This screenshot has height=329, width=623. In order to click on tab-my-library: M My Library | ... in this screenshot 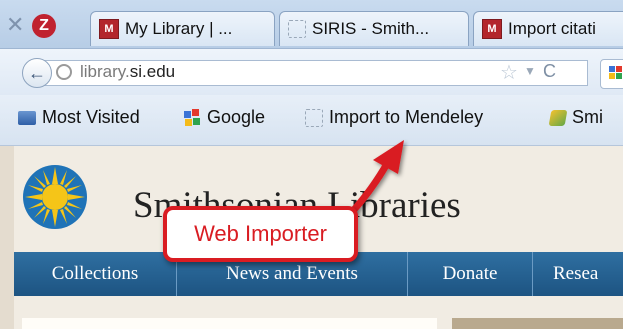, I will do `click(182, 28)`.